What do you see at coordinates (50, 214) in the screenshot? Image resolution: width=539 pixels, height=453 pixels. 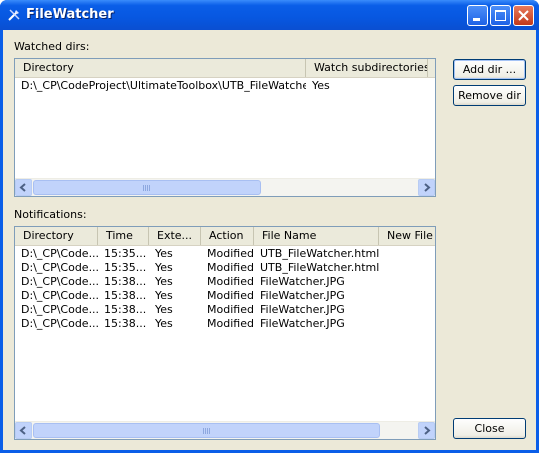 I see `notifications-label: Notifications:` at bounding box center [50, 214].